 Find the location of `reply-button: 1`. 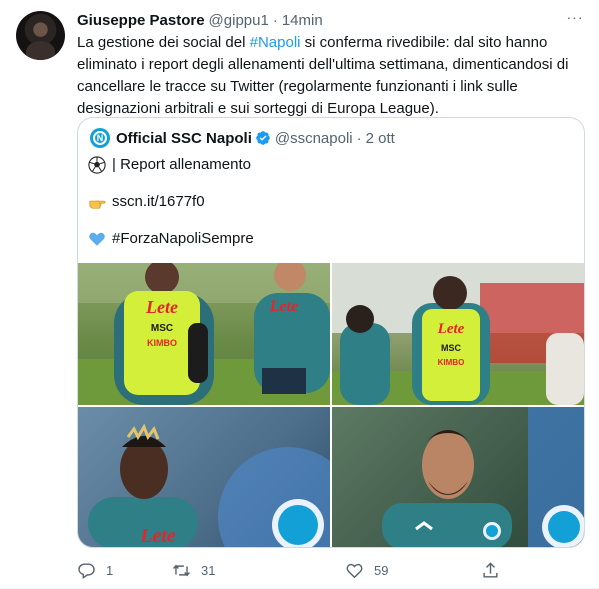

reply-button: 1 is located at coordinates (95, 570).